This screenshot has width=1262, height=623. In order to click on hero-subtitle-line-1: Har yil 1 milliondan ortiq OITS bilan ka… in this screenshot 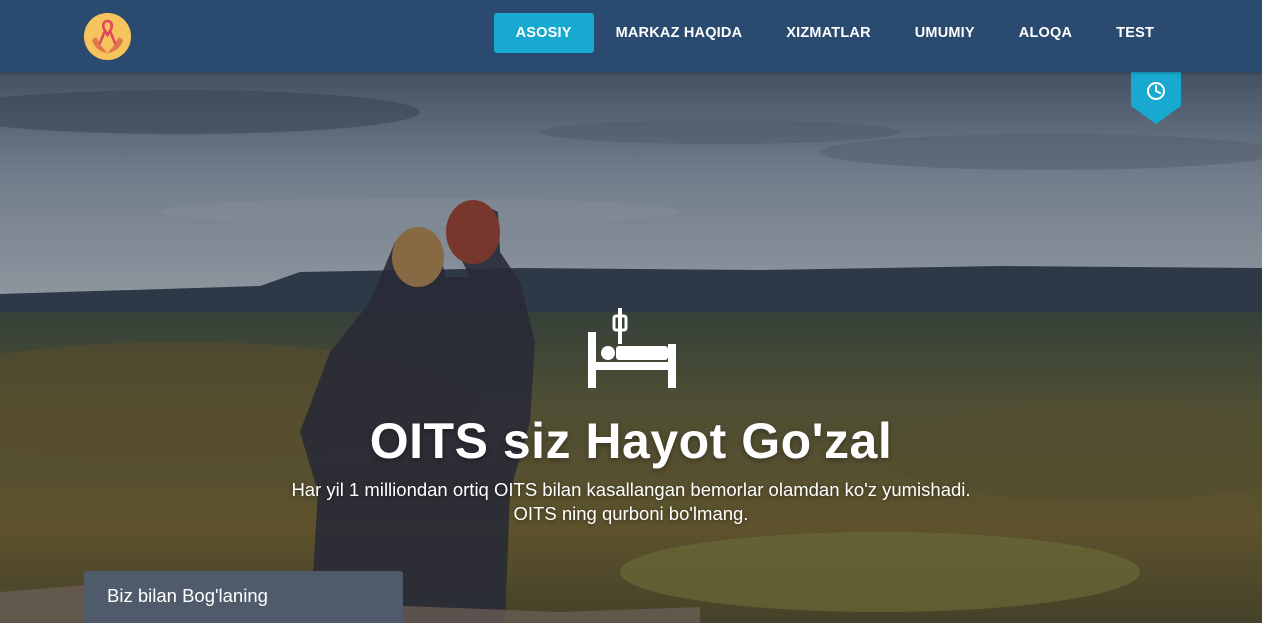, I will do `click(631, 489)`.